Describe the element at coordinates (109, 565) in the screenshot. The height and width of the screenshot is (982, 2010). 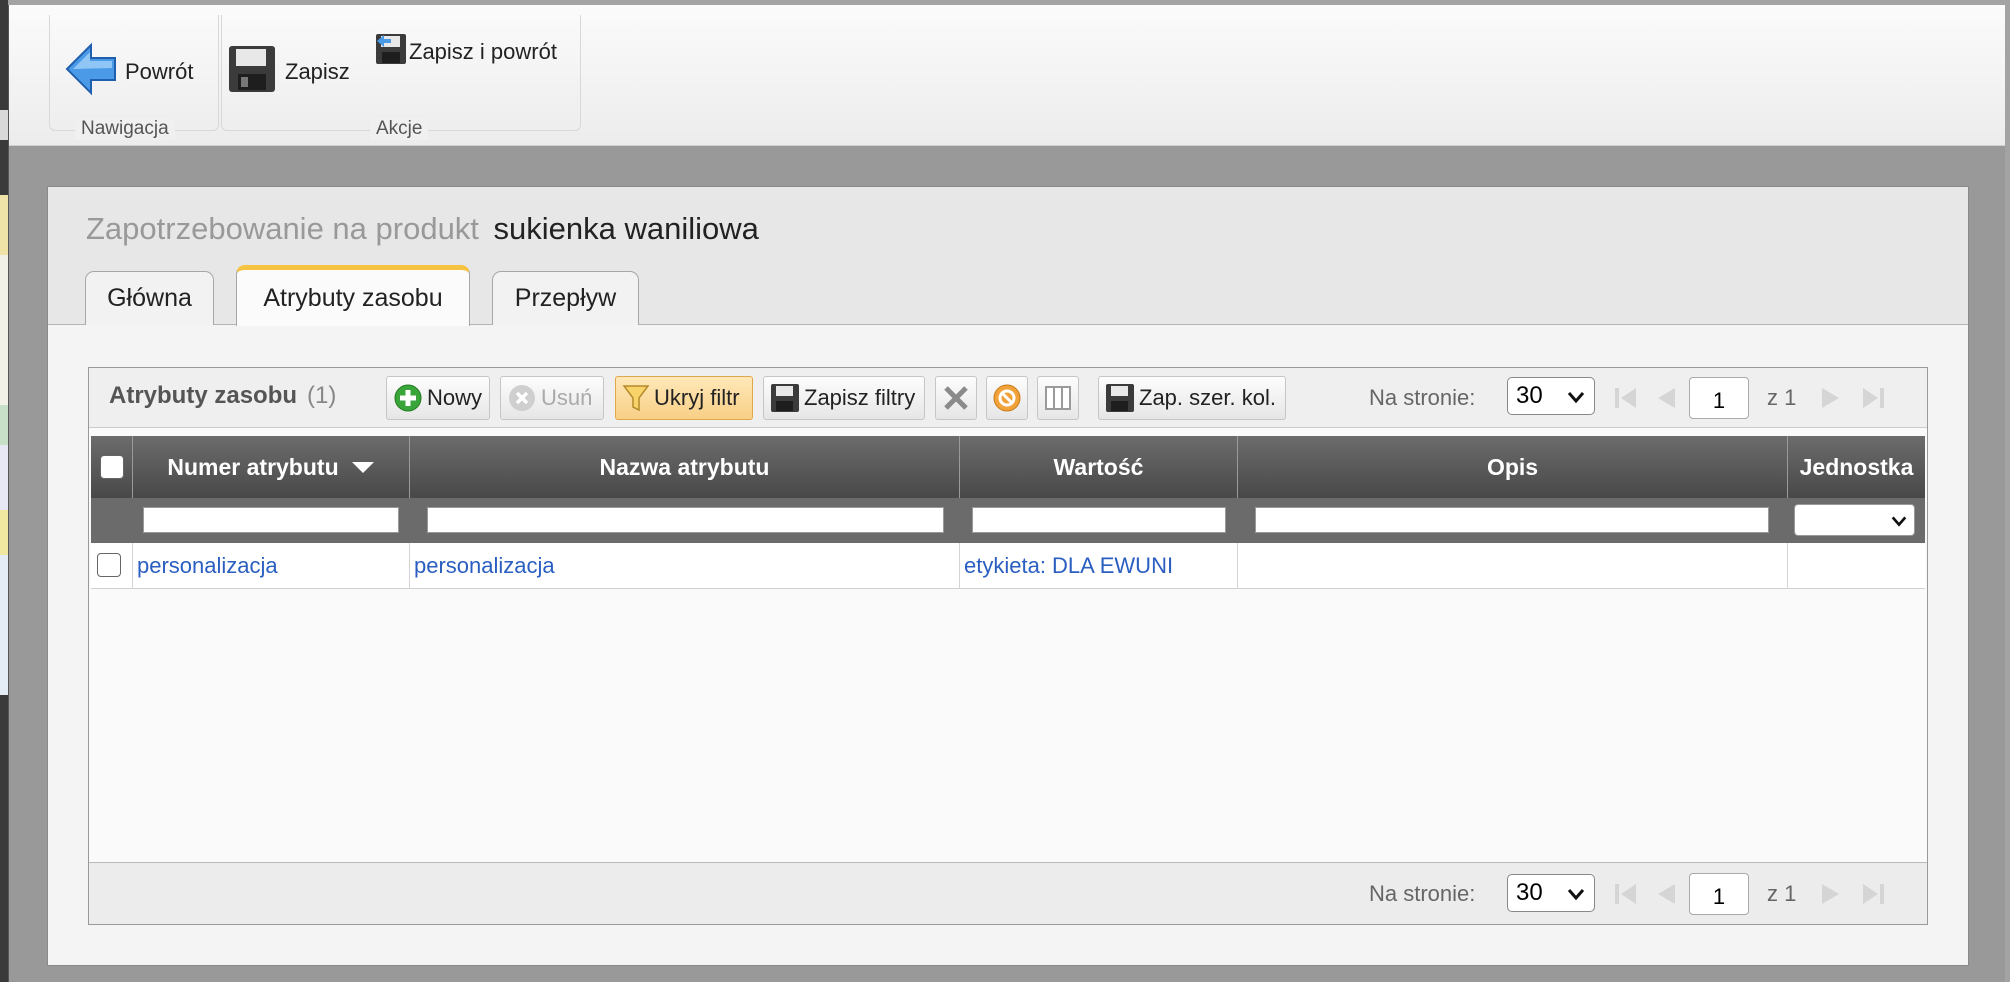
I see `row-checkbox` at that location.